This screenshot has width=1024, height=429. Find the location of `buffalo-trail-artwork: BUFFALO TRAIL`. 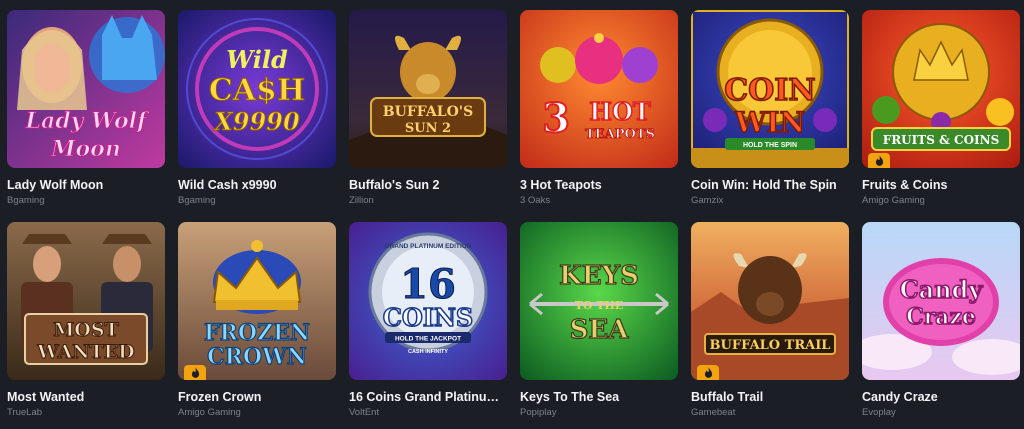

buffalo-trail-artwork: BUFFALO TRAIL is located at coordinates (770, 301).